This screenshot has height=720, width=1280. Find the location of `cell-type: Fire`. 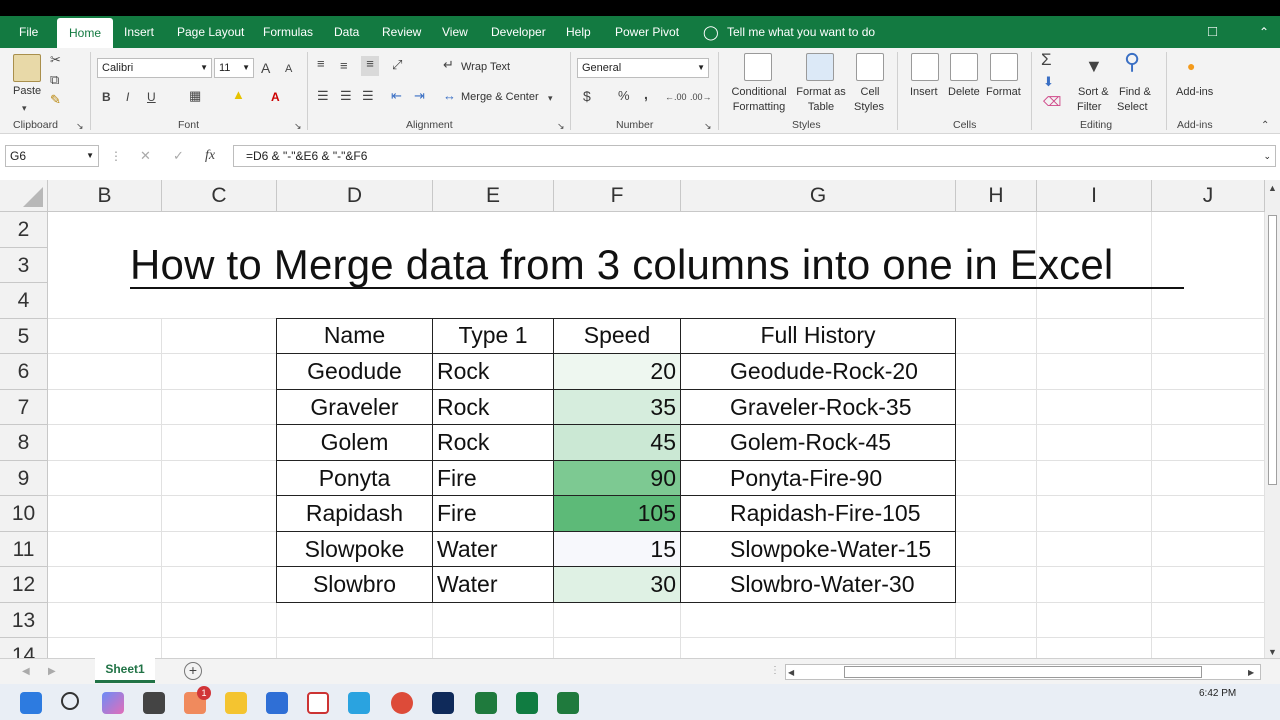

cell-type: Fire is located at coordinates (457, 513).